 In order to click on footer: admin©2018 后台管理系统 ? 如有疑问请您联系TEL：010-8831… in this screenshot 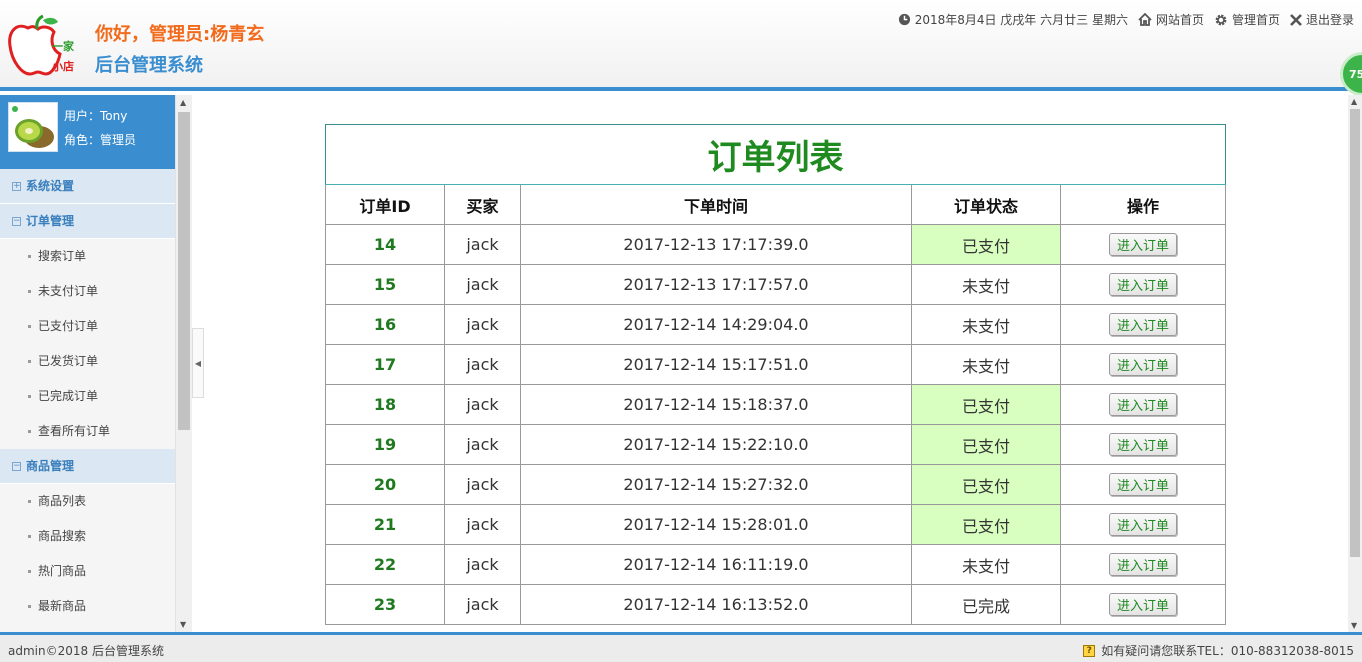, I will do `click(681, 647)`.